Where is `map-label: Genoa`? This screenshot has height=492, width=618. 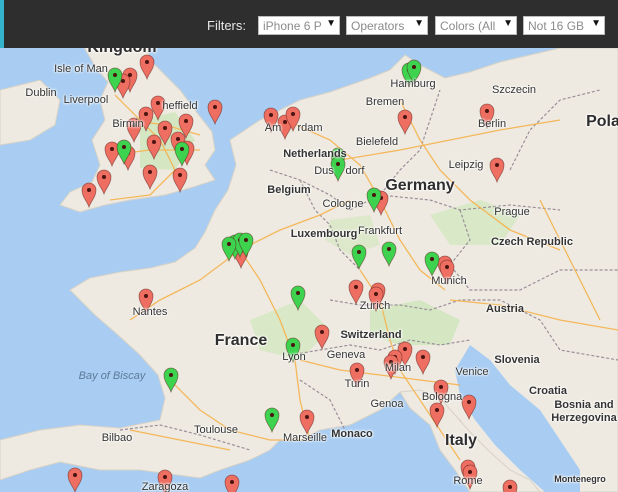
map-label: Genoa is located at coordinates (387, 404).